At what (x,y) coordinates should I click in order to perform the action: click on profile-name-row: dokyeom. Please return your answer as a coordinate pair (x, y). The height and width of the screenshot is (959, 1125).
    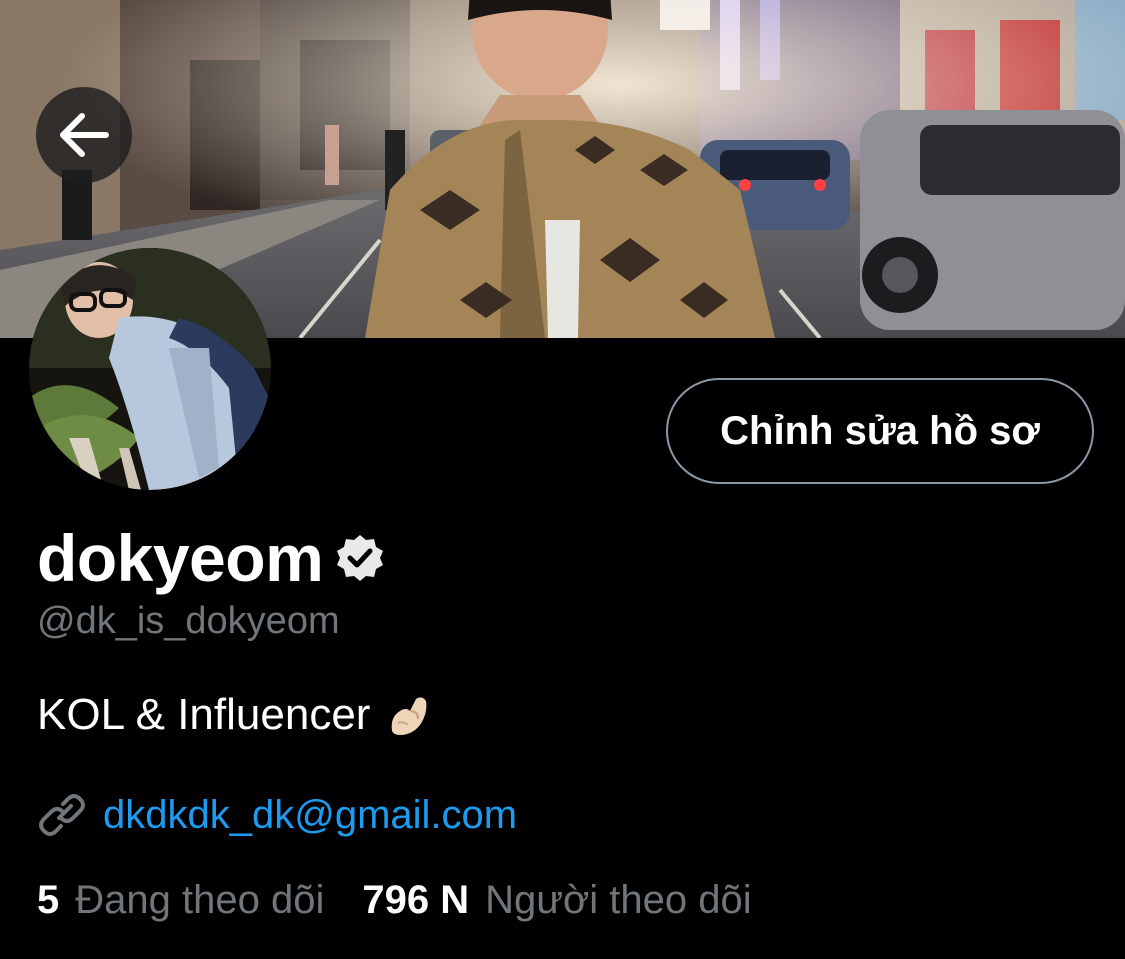
    Looking at the image, I should click on (211, 558).